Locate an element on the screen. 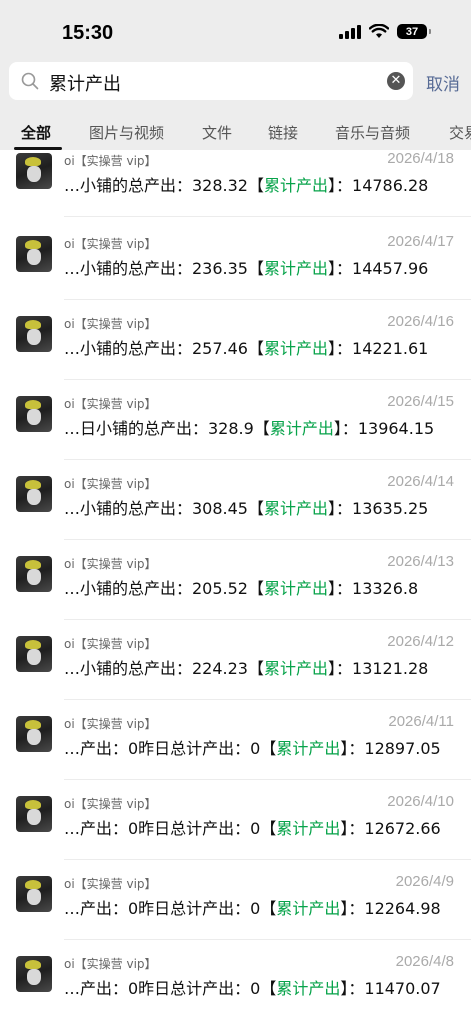 The width and height of the screenshot is (471, 1027). message-snippet: …小铺的总产出：308.45【累计产出】：13635.25 is located at coordinates (246, 508).